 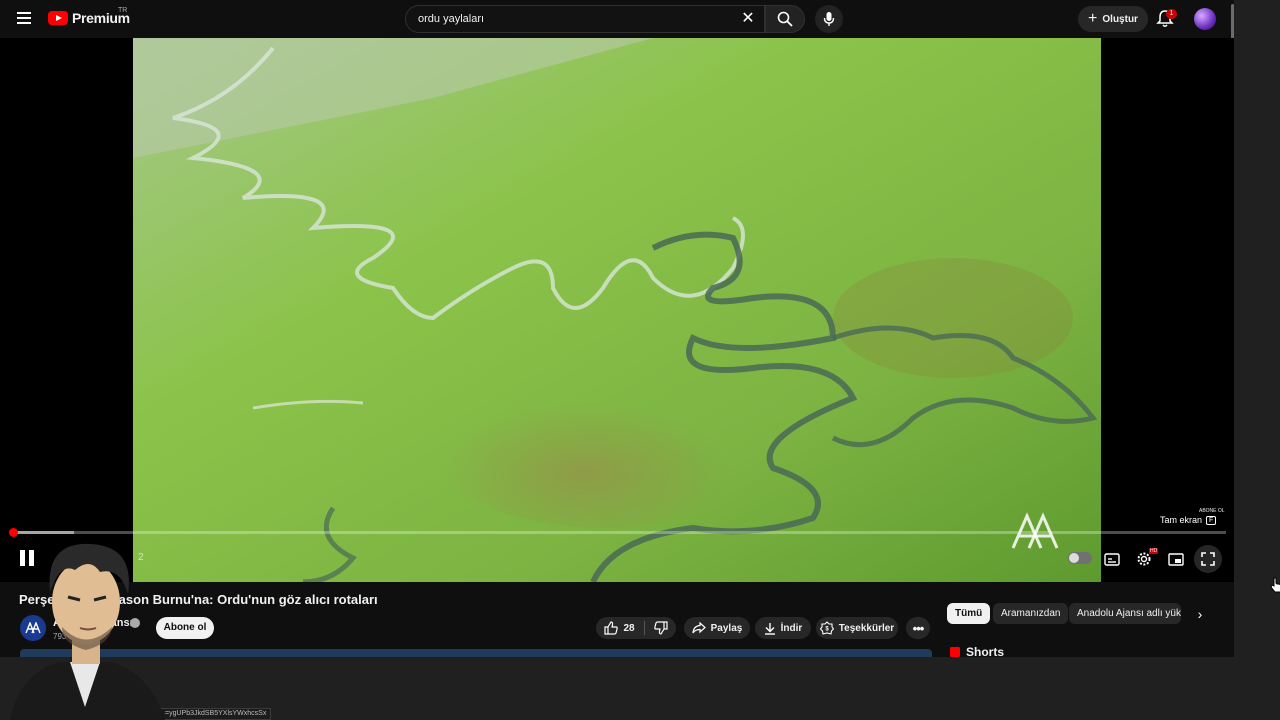 I want to click on fullscreen-tooltip: Tam ekran F, so click(x=1188, y=520).